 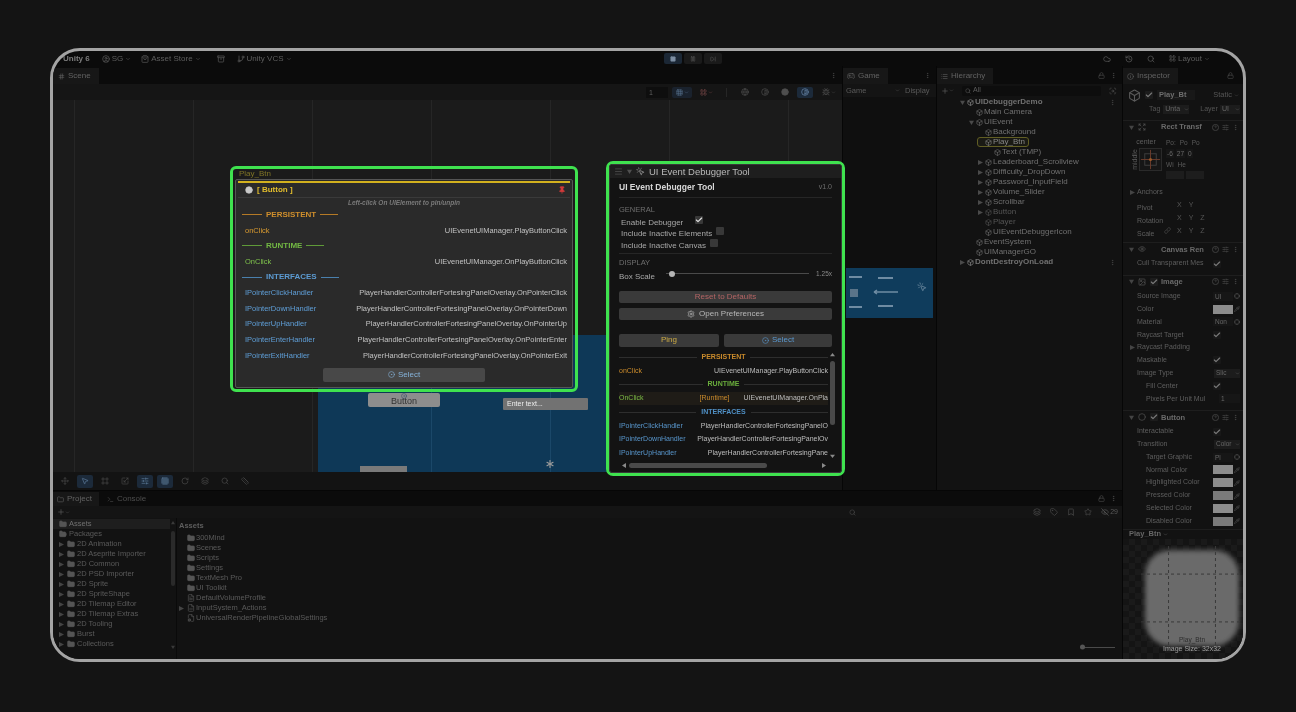 What do you see at coordinates (669, 340) in the screenshot?
I see `ping-button: Ping` at bounding box center [669, 340].